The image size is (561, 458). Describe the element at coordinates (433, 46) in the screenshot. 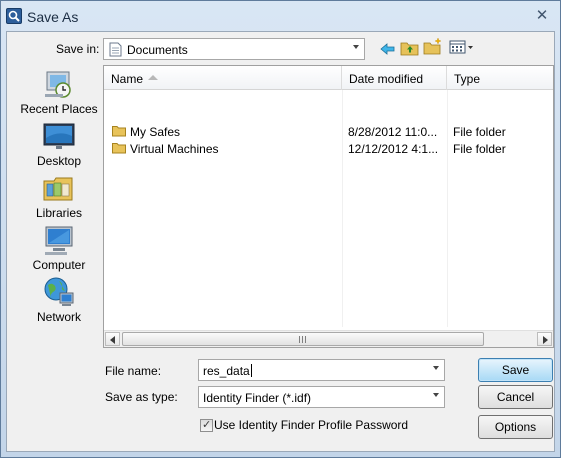

I see `new-folder-icon` at that location.